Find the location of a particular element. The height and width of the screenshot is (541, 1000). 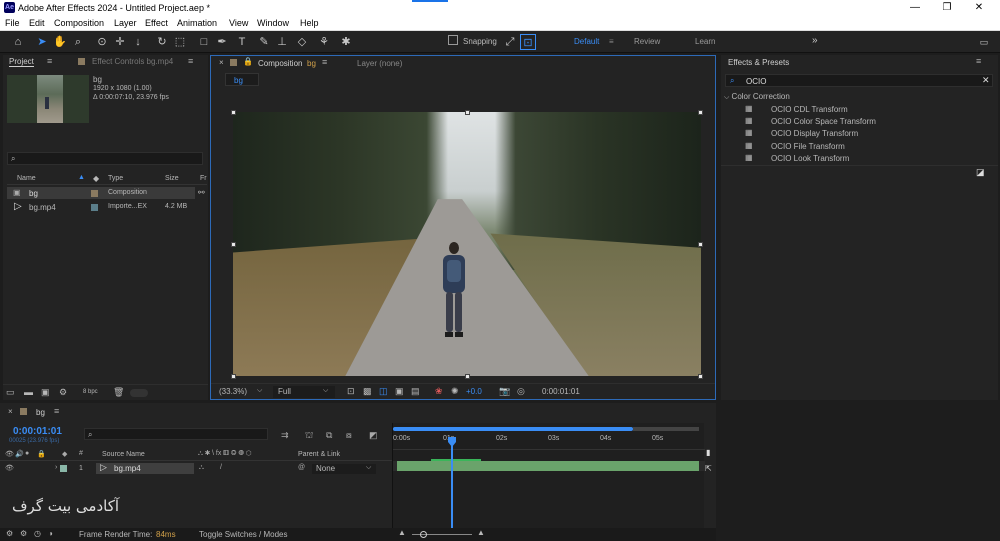

exposure-value: +0.0 is located at coordinates (474, 391).